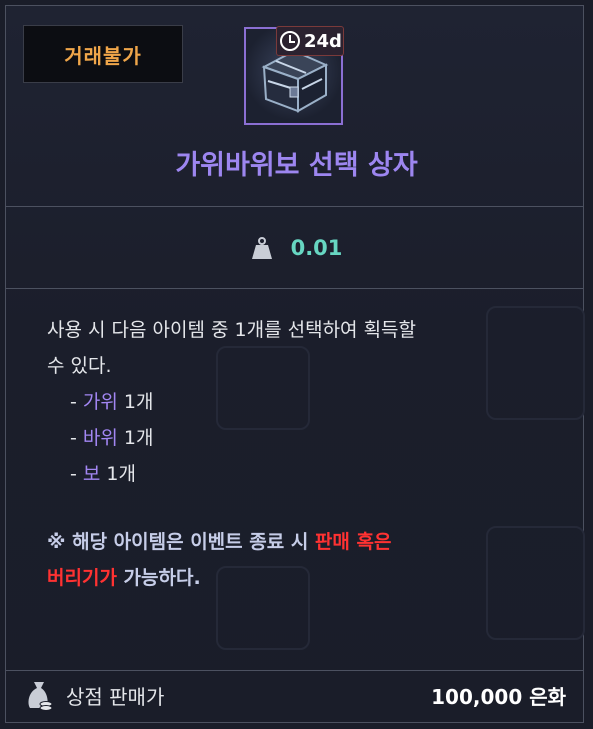  I want to click on expiry-timer-badge: 24d, so click(310, 41).